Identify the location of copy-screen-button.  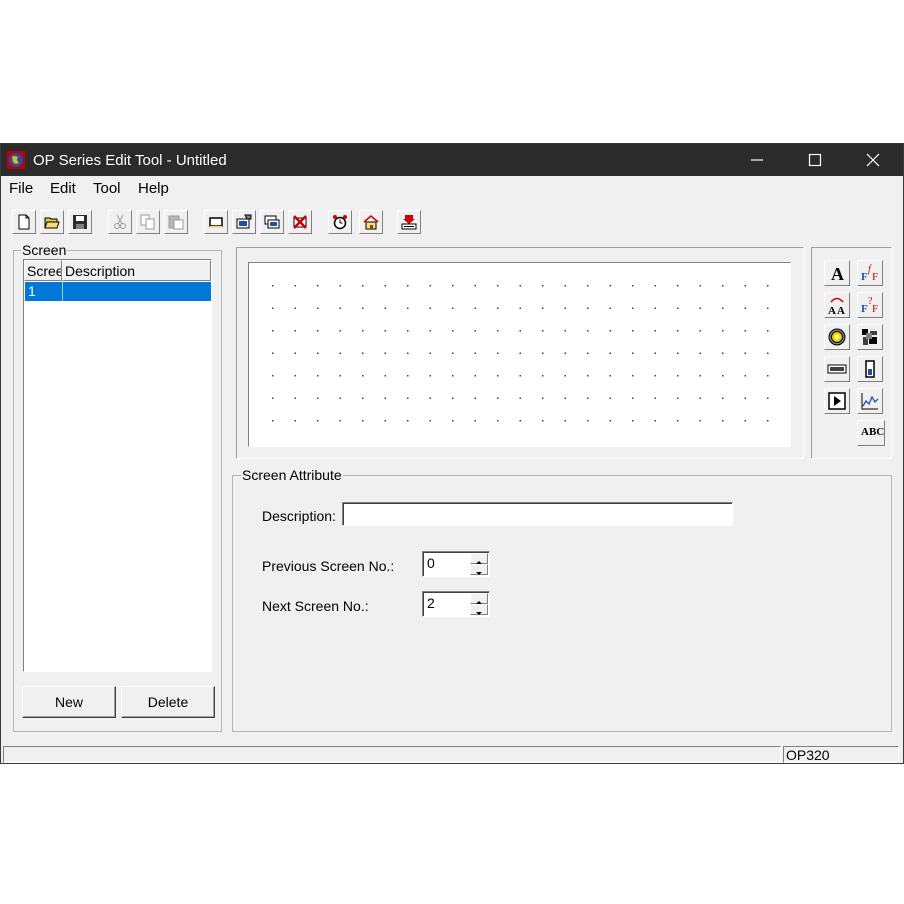
(272, 222).